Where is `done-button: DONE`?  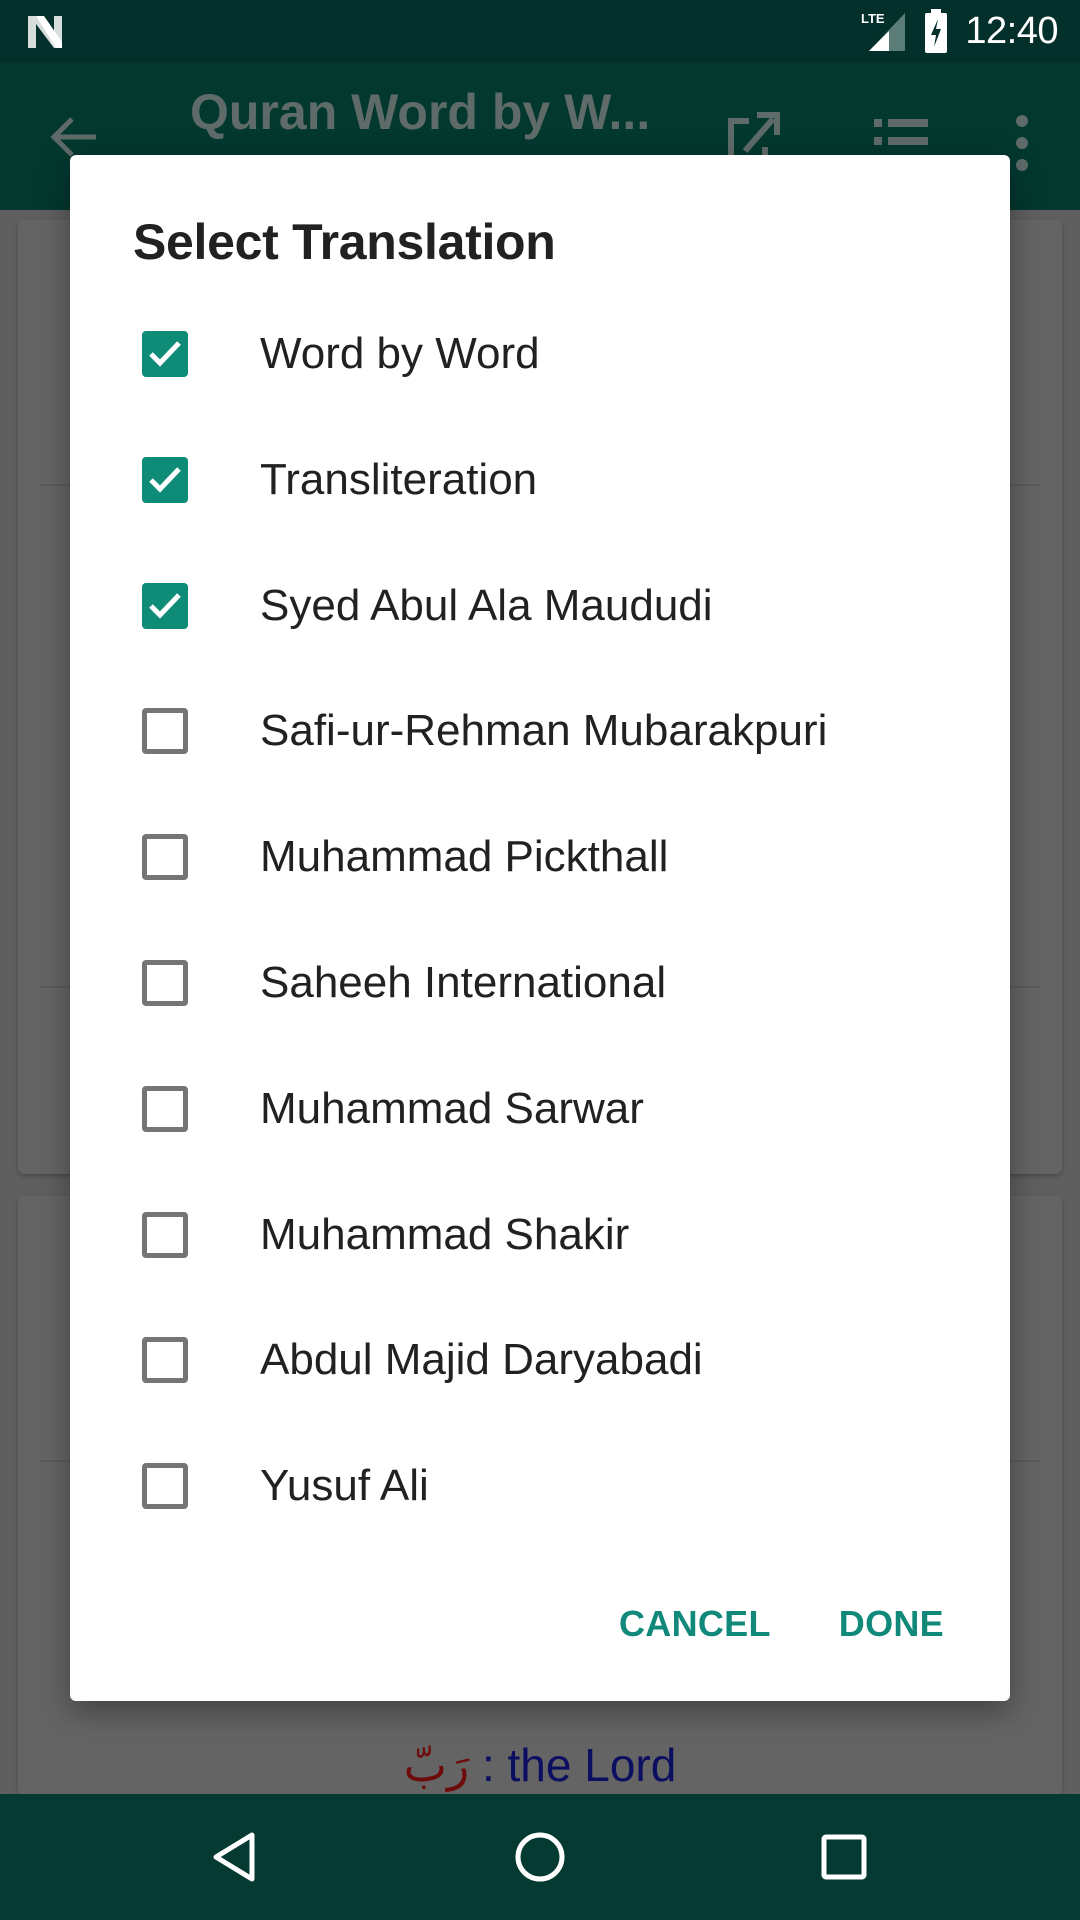 done-button: DONE is located at coordinates (891, 1624).